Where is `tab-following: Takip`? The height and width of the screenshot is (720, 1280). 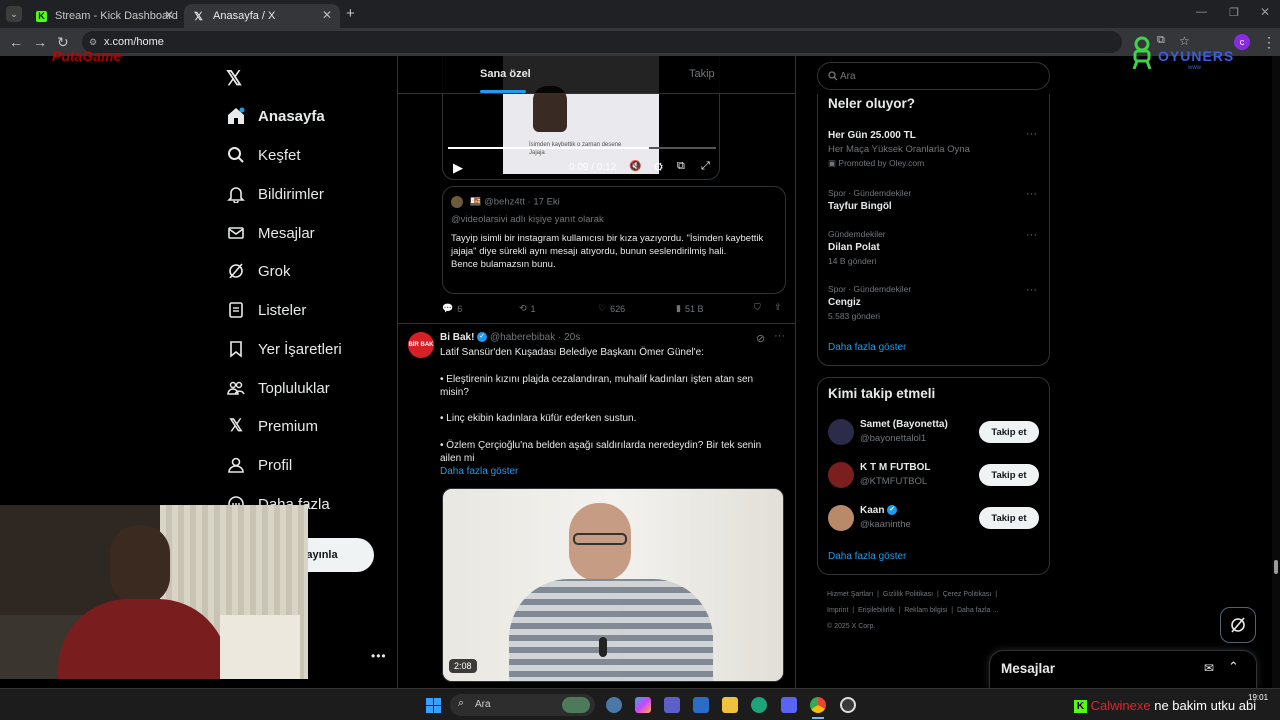
tab-following: Takip is located at coordinates (702, 74).